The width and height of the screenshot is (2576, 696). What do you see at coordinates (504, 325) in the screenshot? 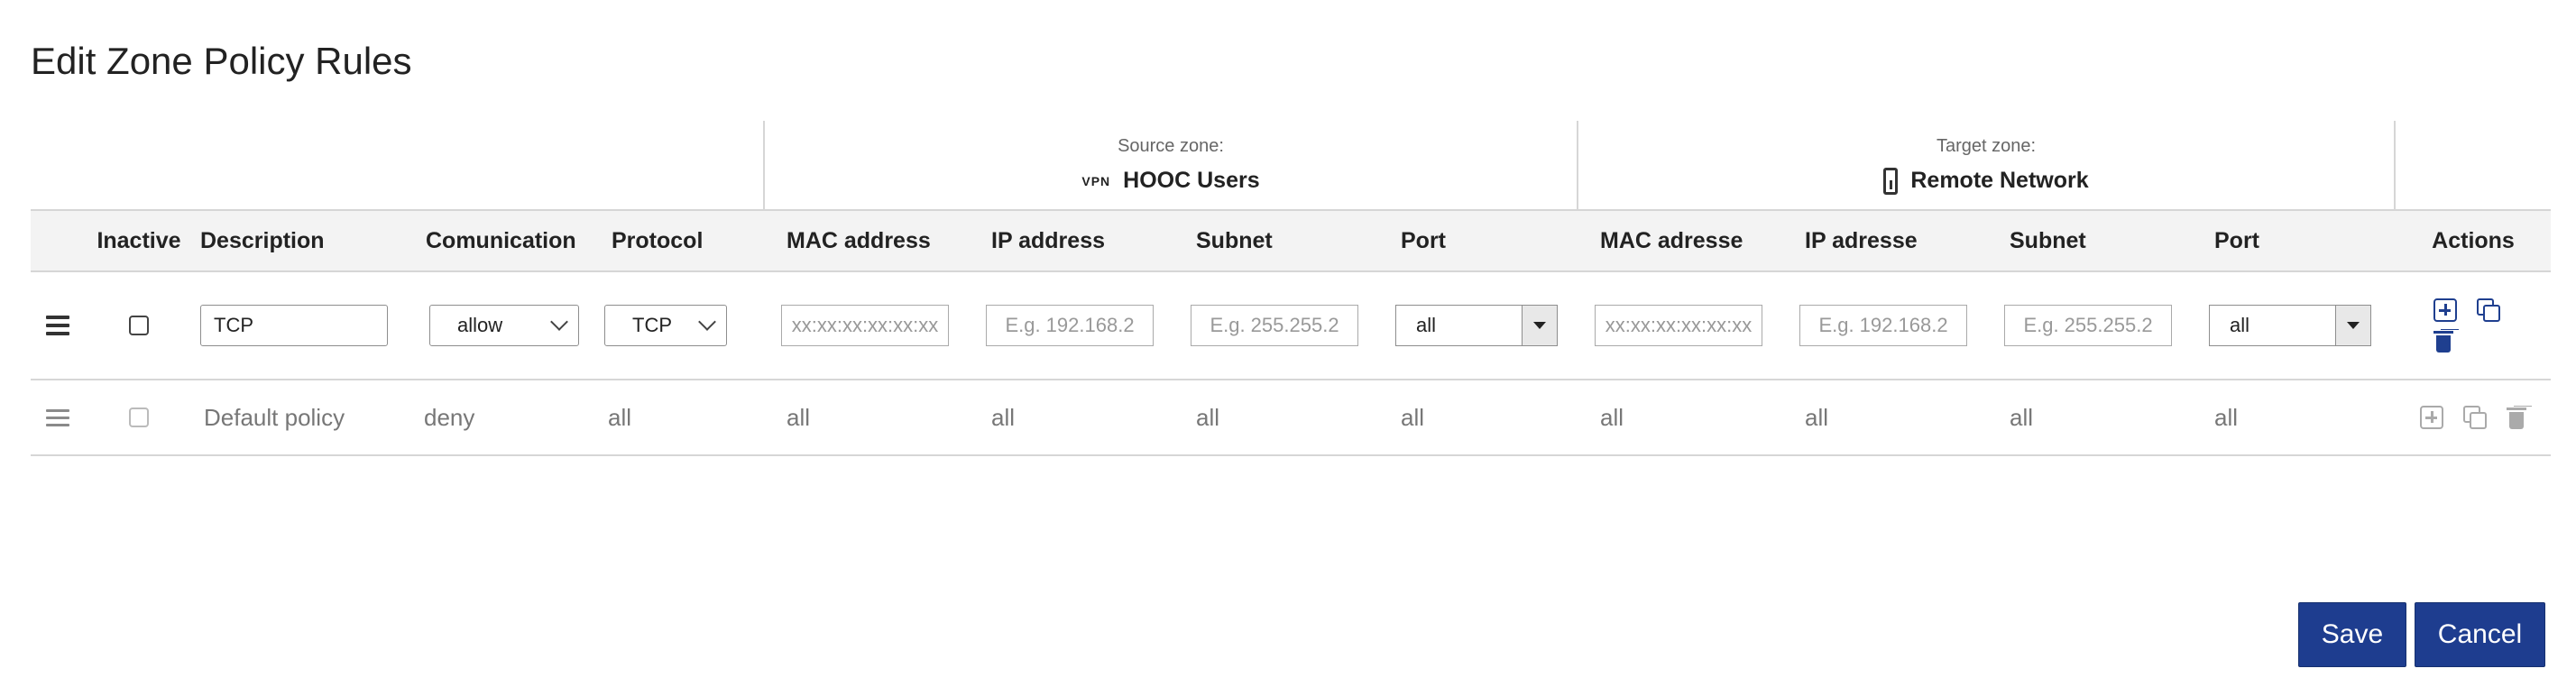
I see `comunication-select: allow` at bounding box center [504, 325].